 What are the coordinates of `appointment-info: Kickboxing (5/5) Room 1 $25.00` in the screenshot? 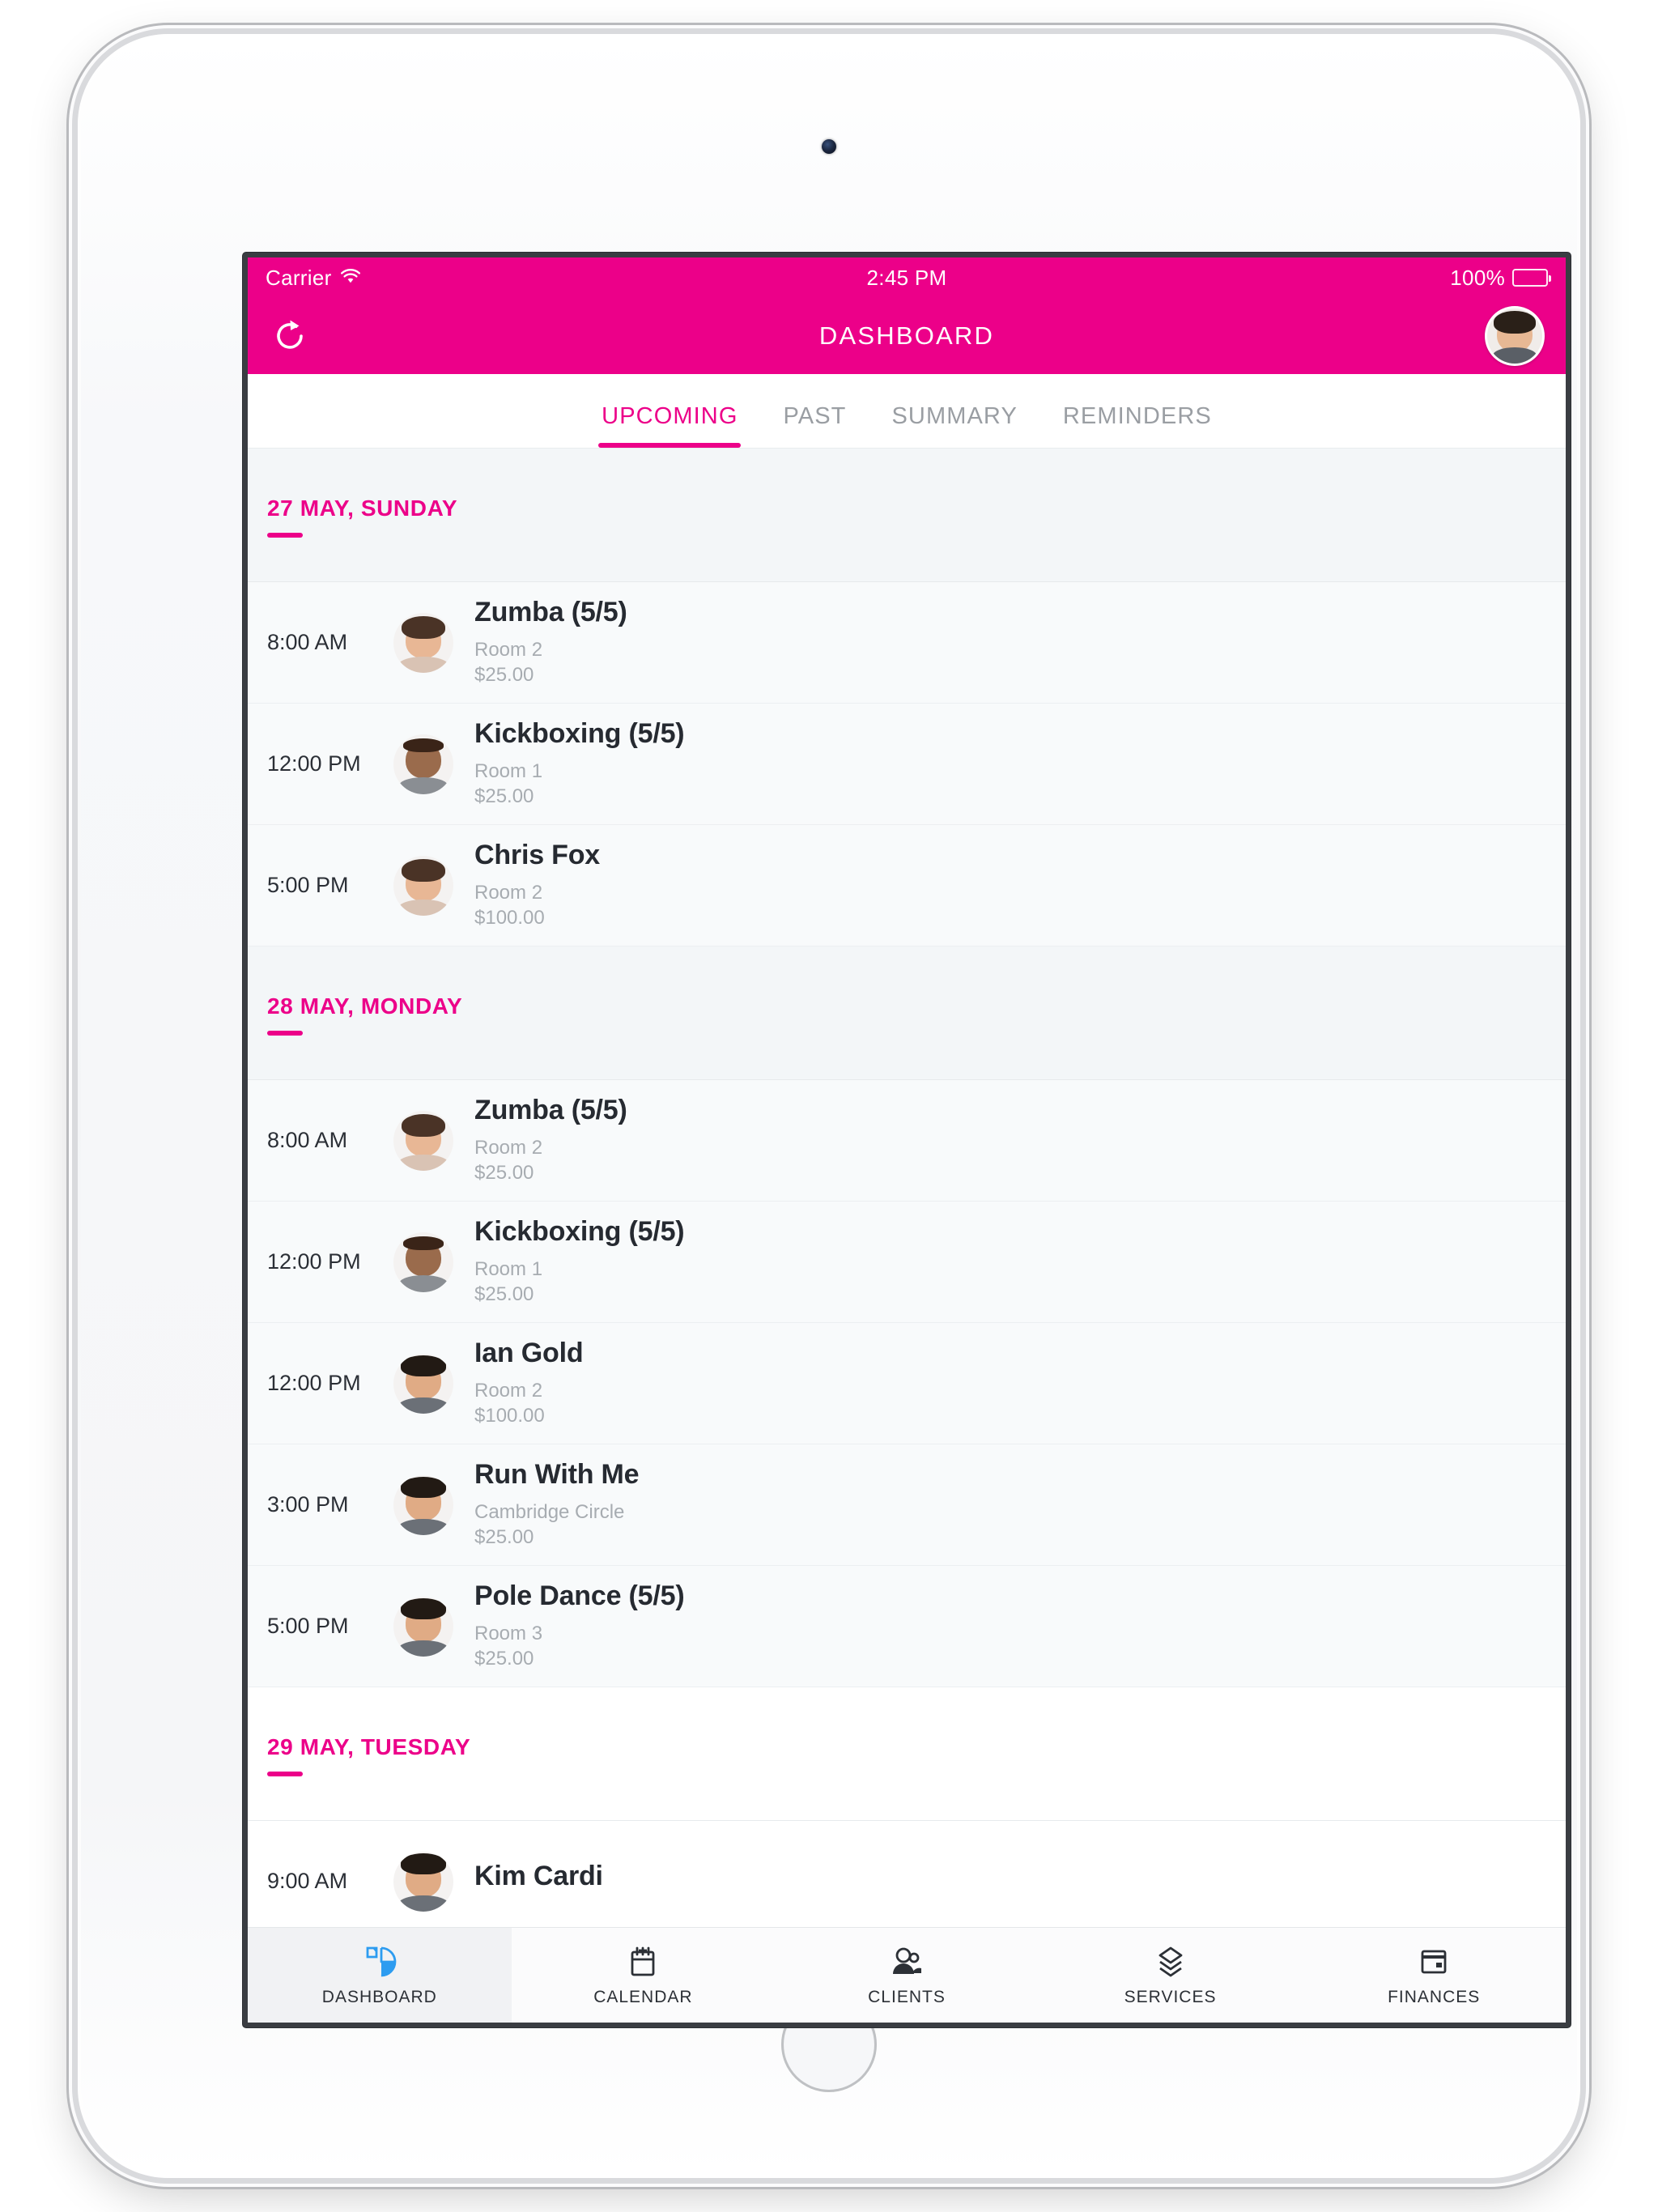 It's located at (1010, 1262).